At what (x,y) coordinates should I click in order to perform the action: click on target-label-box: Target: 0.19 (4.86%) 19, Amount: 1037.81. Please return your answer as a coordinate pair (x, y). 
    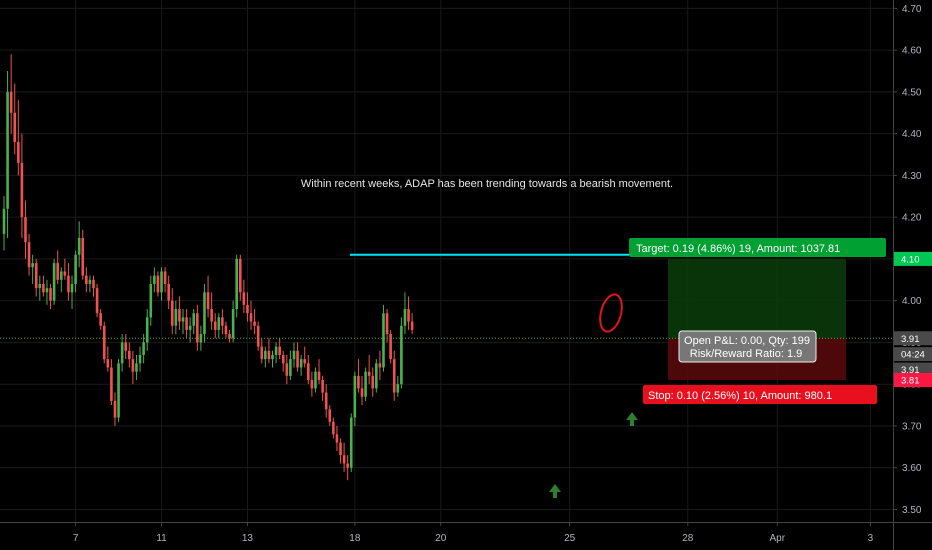
    Looking at the image, I should click on (757, 247).